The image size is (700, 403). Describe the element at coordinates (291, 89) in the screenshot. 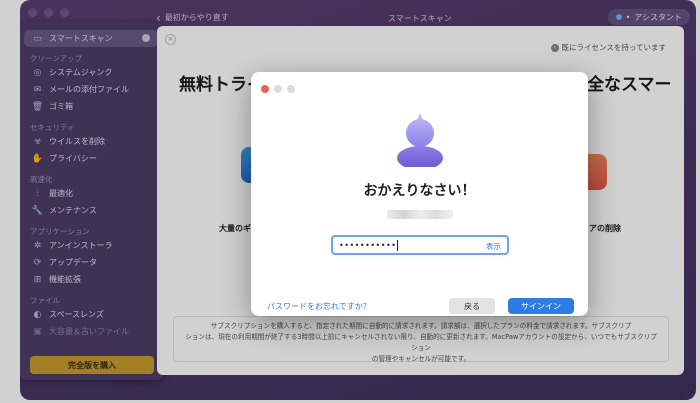

I see `zoom-dot-icon` at that location.